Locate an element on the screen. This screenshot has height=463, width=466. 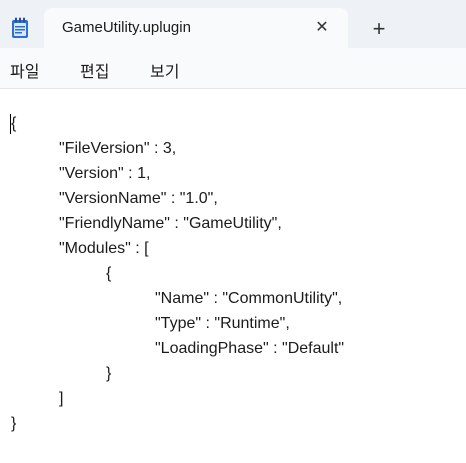
tab-strip: GameUtility.uplugin ✕ + is located at coordinates (233, 24).